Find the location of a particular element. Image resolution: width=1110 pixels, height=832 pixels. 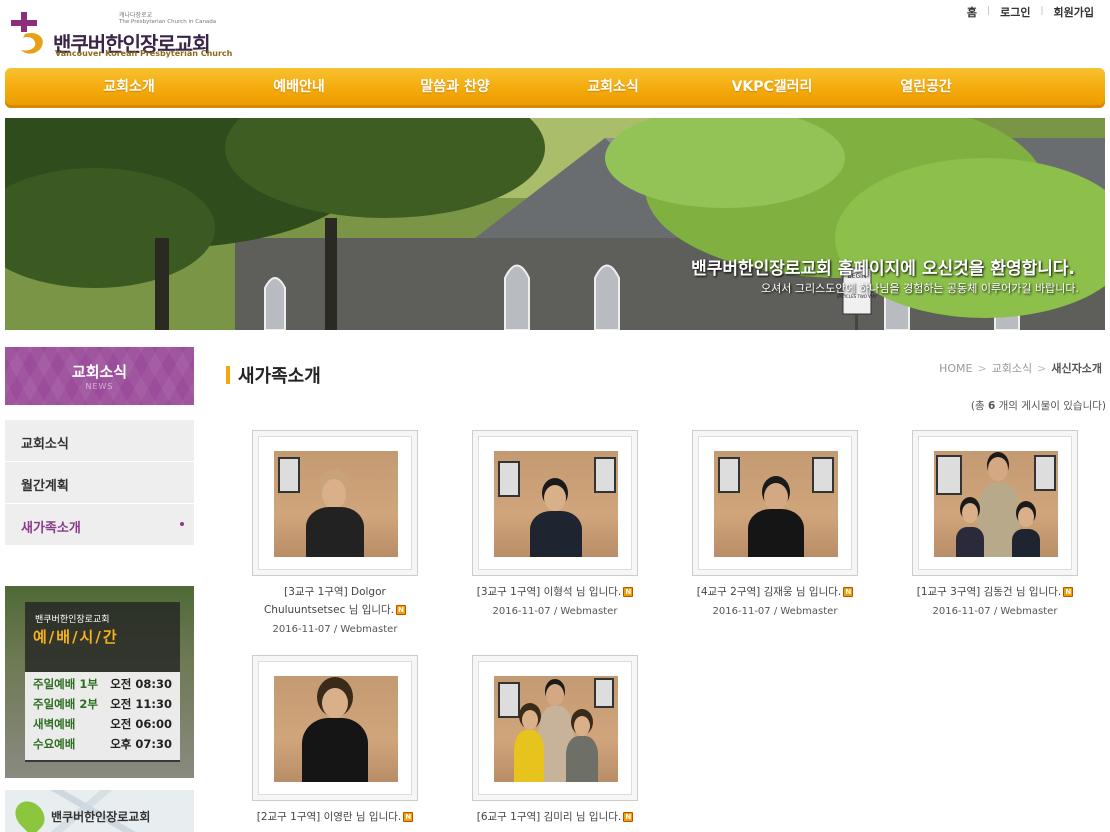

post-title: [6교구 1구역] 김미리 님 입니다. N is located at coordinates (555, 817).